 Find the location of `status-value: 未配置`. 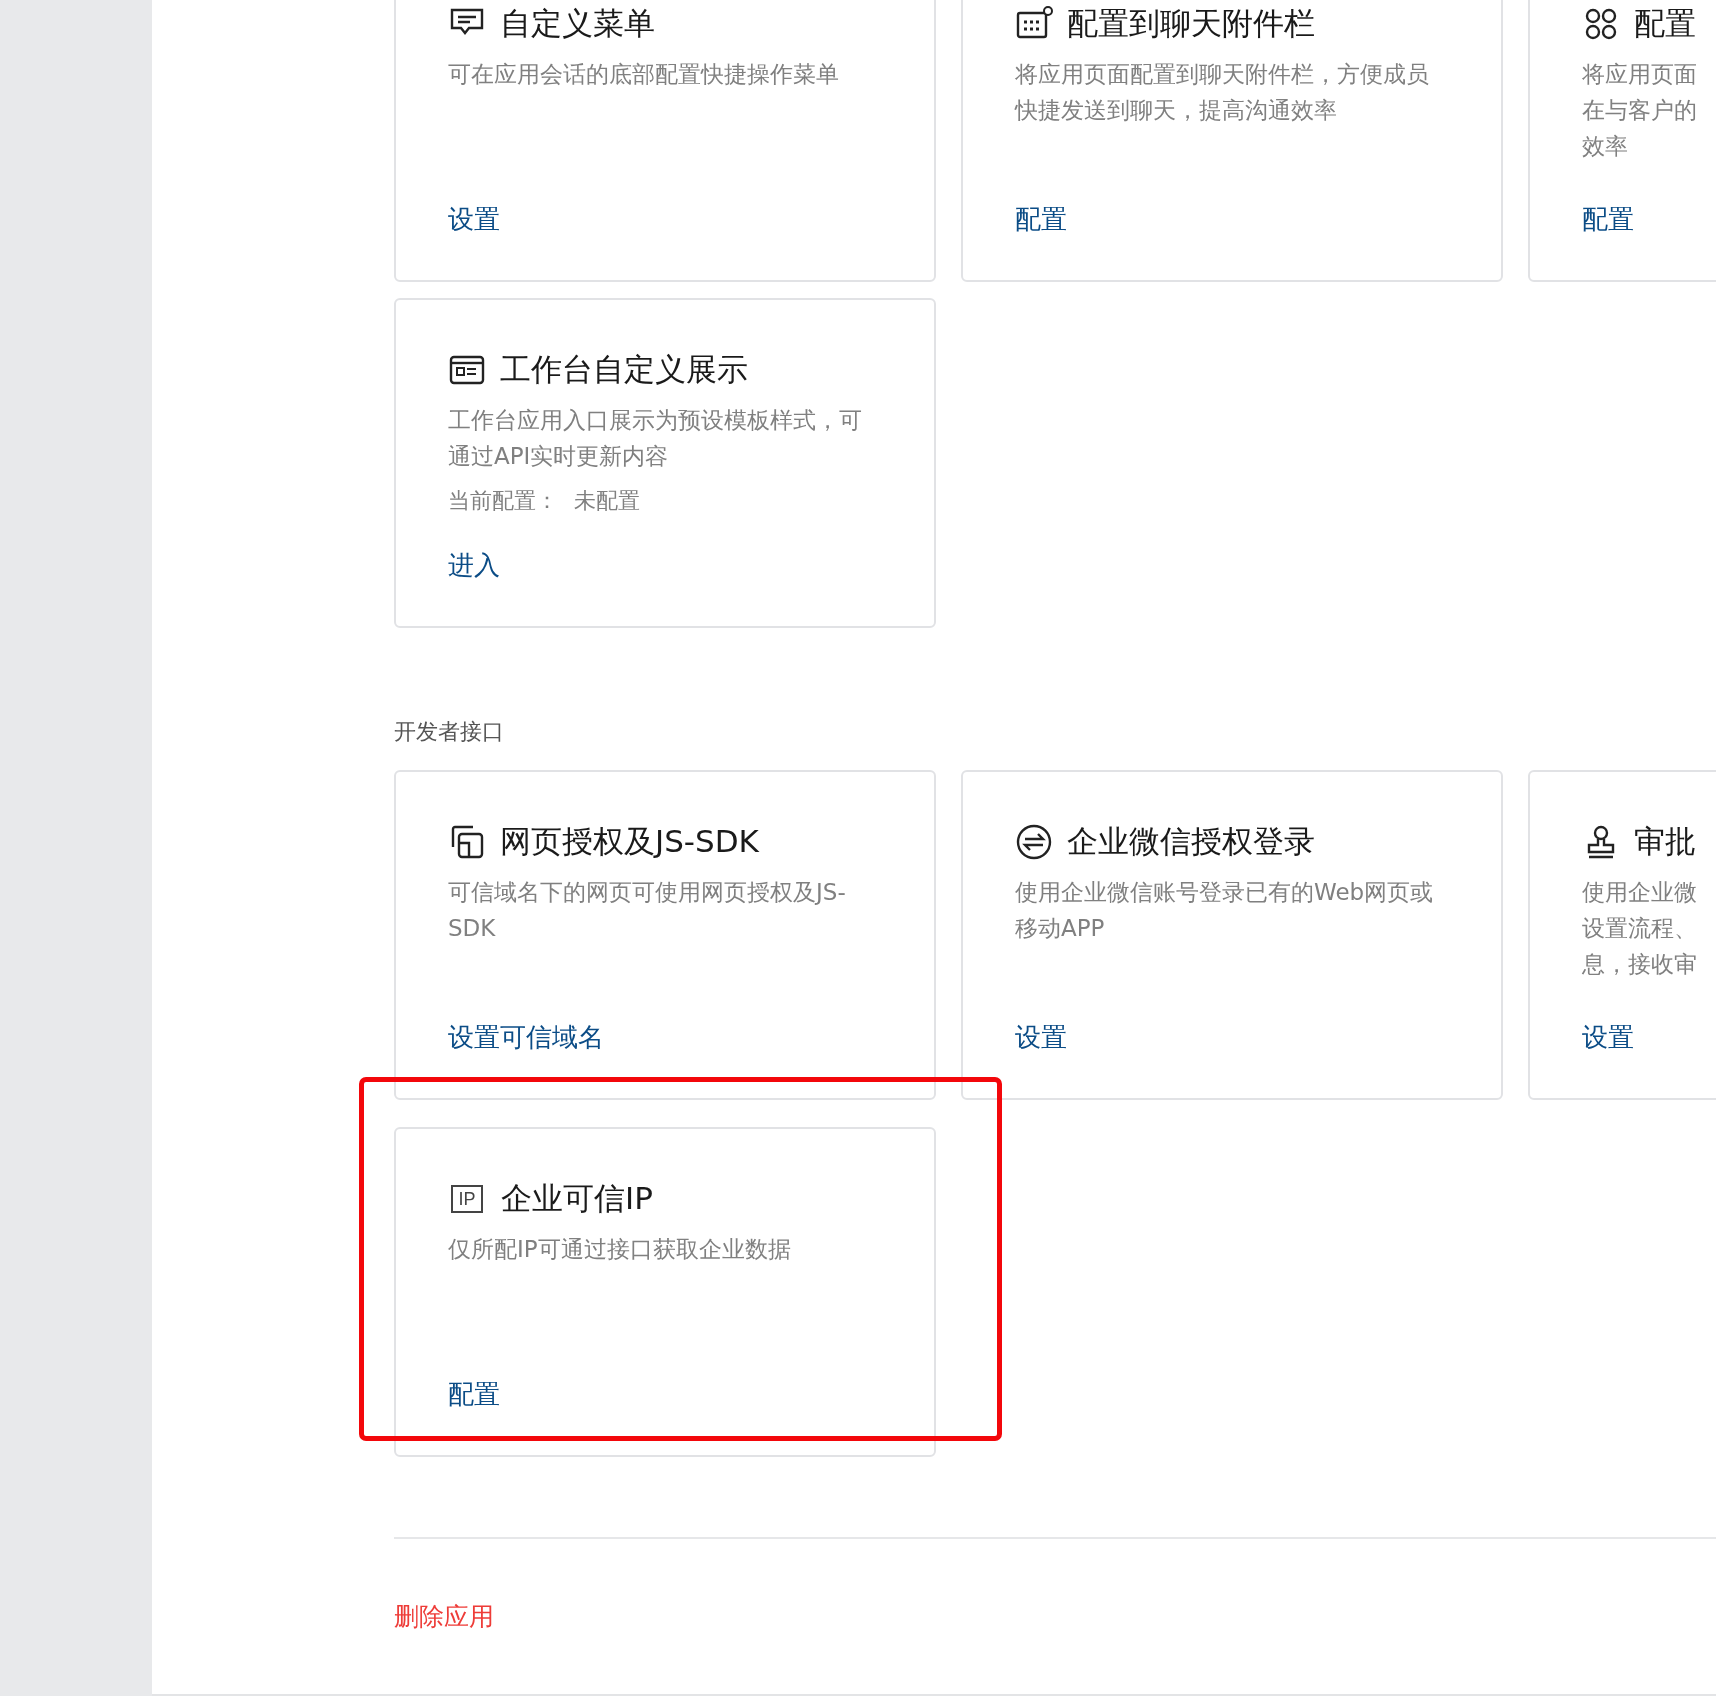

status-value: 未配置 is located at coordinates (607, 501).